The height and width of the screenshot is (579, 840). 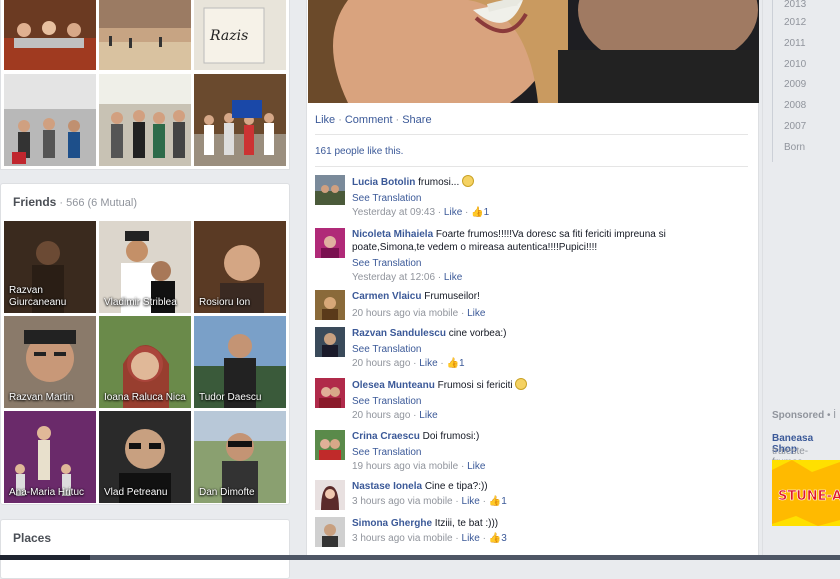 What do you see at coordinates (50, 457) in the screenshot?
I see `friend-tile: Ana-Maria Hrituc` at bounding box center [50, 457].